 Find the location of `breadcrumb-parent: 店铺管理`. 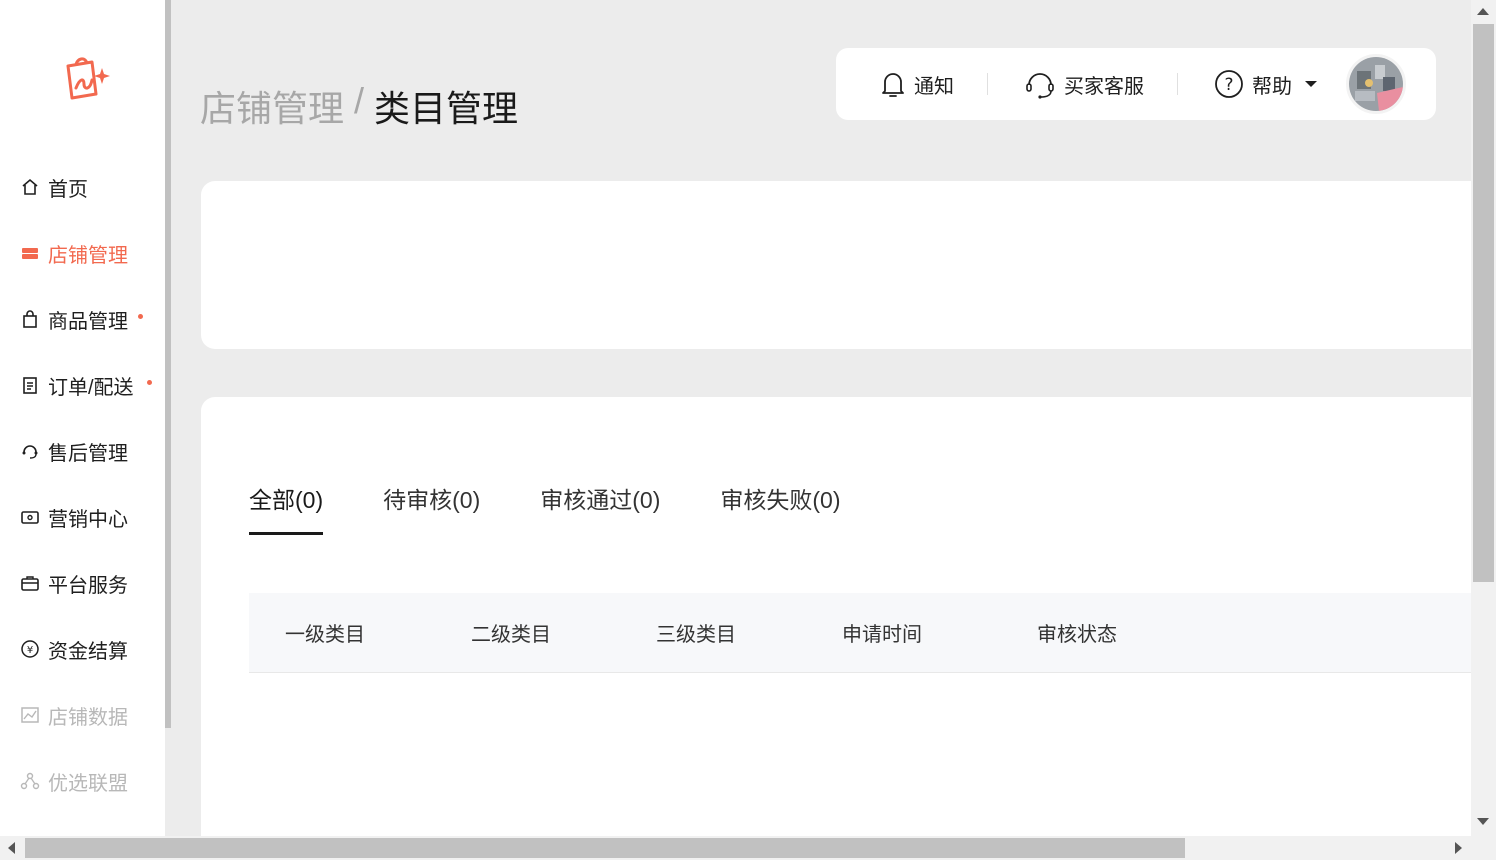

breadcrumb-parent: 店铺管理 is located at coordinates (272, 106).